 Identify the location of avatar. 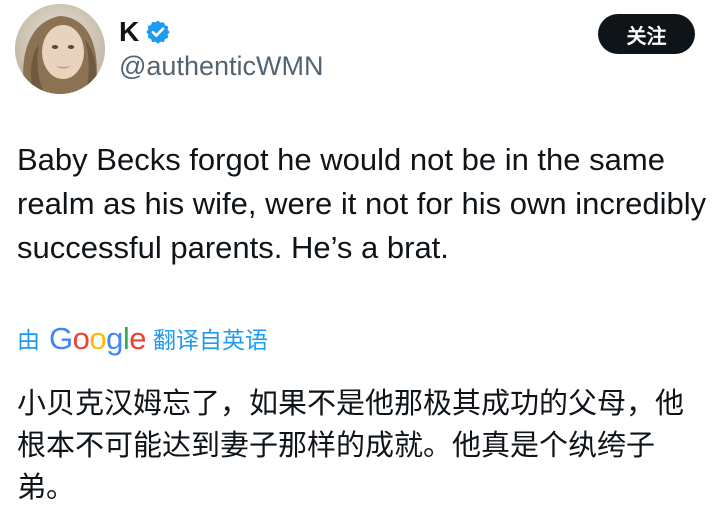
(60, 49).